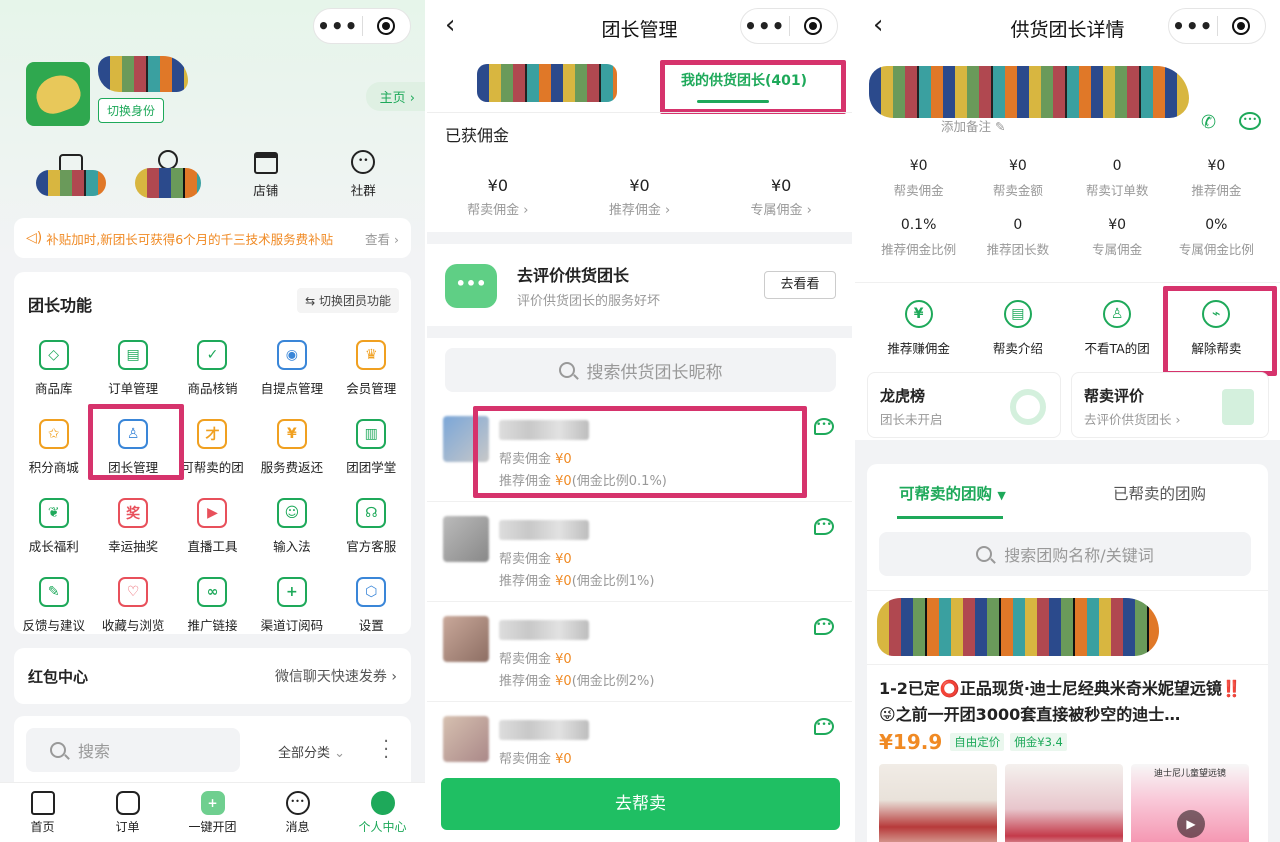 This screenshot has height=842, width=1280. Describe the element at coordinates (212, 803) in the screenshot. I see `plus-icon: +` at that location.